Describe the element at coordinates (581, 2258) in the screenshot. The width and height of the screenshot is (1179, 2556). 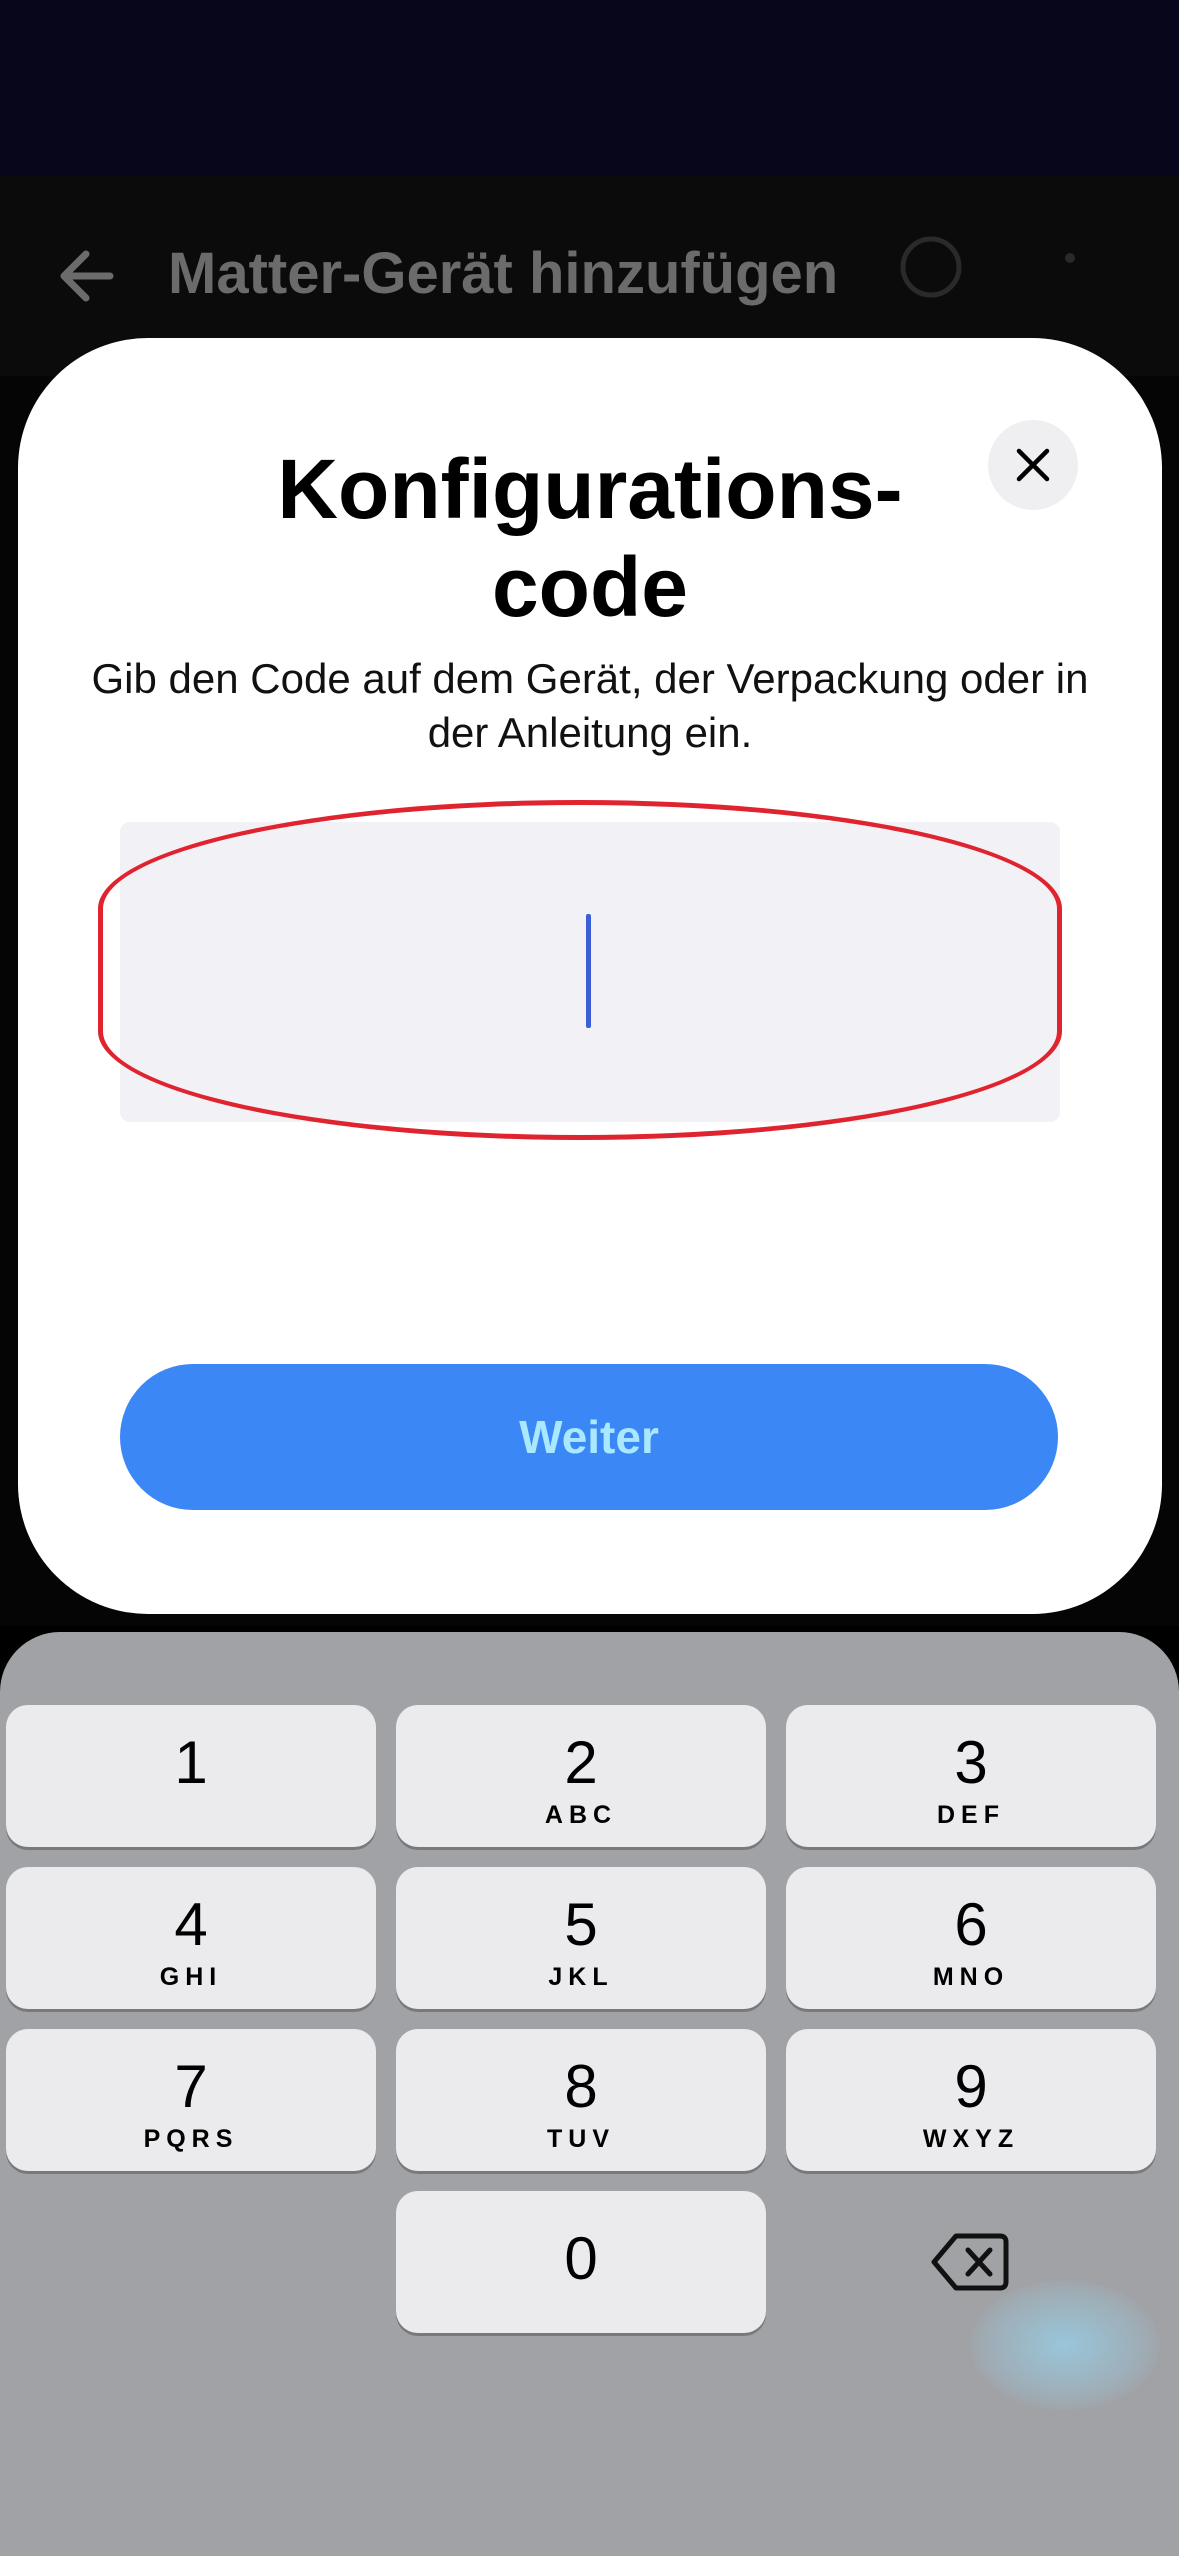
I see `key-digit: 0` at that location.